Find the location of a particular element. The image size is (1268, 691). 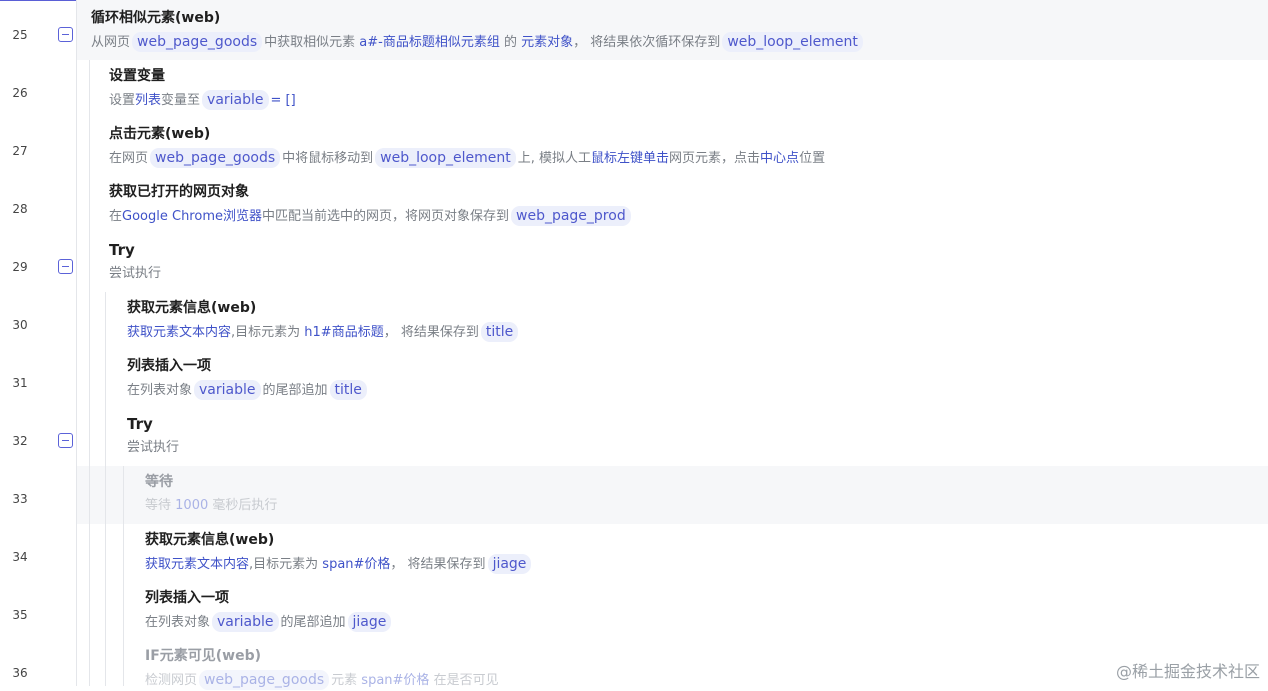

line-number: 34 is located at coordinates (20, 557).